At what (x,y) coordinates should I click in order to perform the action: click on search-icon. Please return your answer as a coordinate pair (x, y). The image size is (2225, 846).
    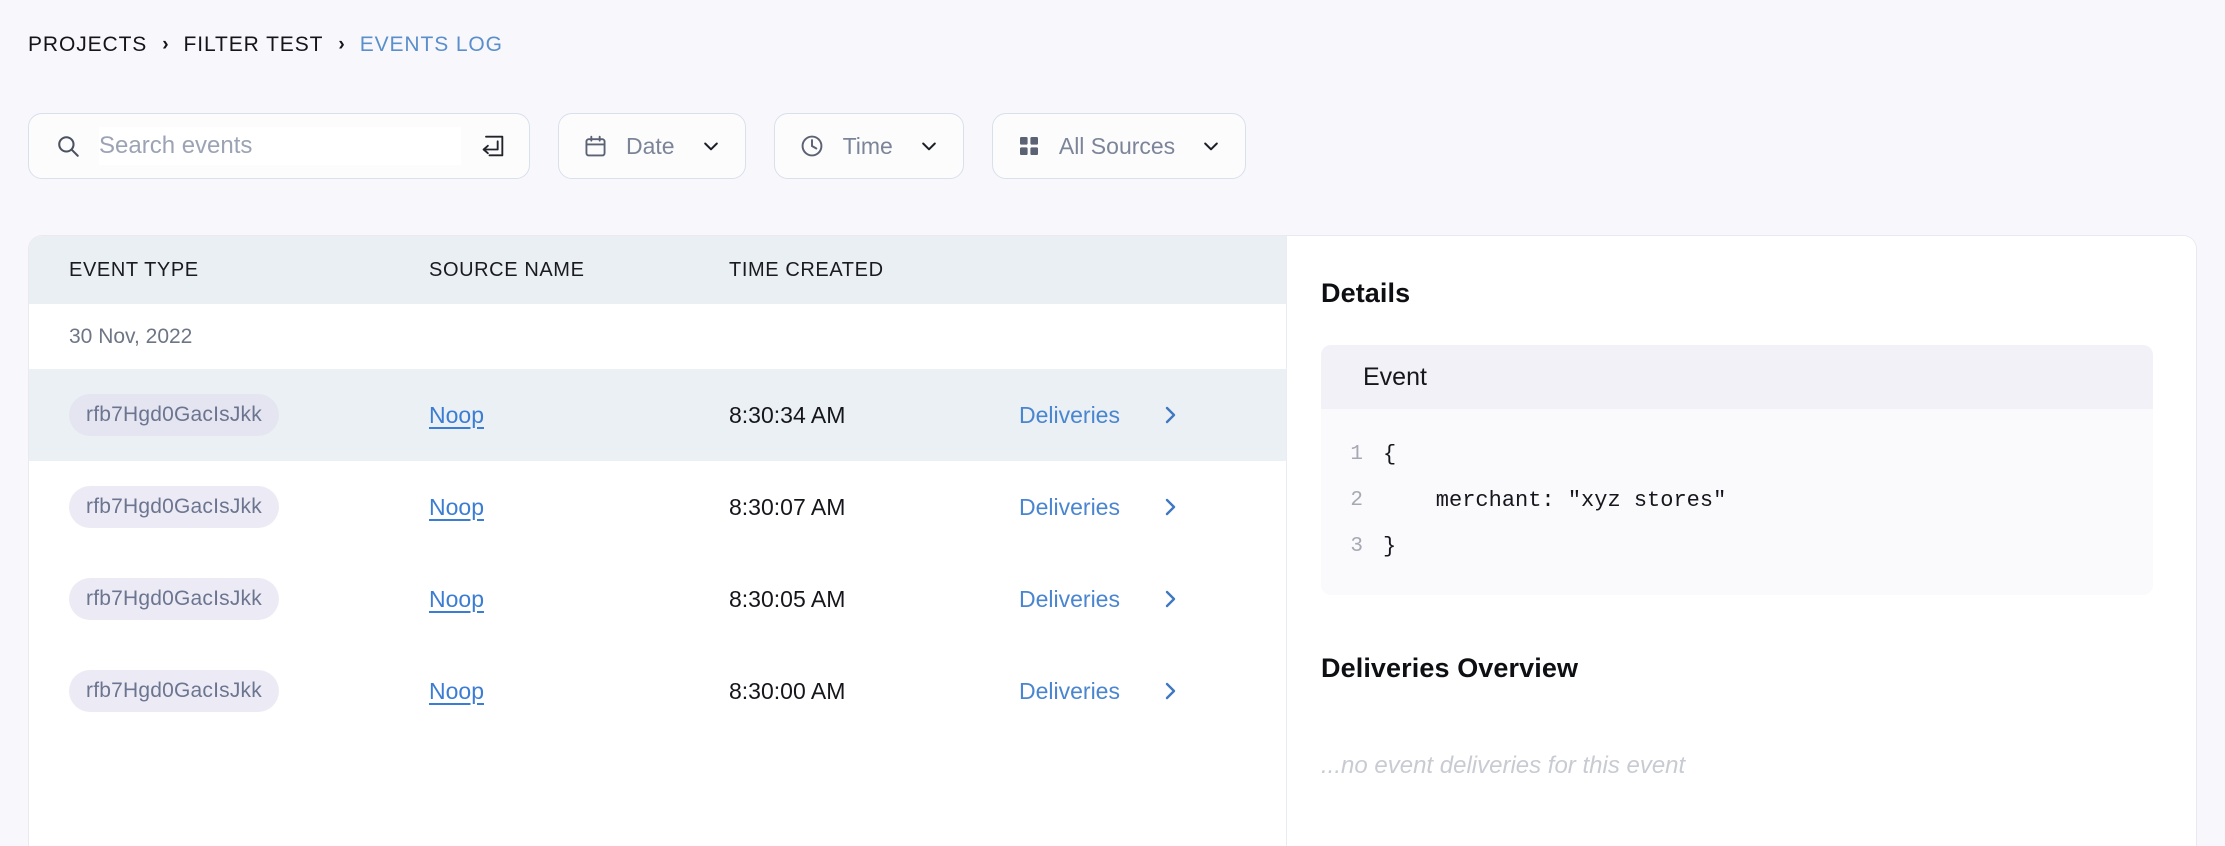
    Looking at the image, I should click on (68, 146).